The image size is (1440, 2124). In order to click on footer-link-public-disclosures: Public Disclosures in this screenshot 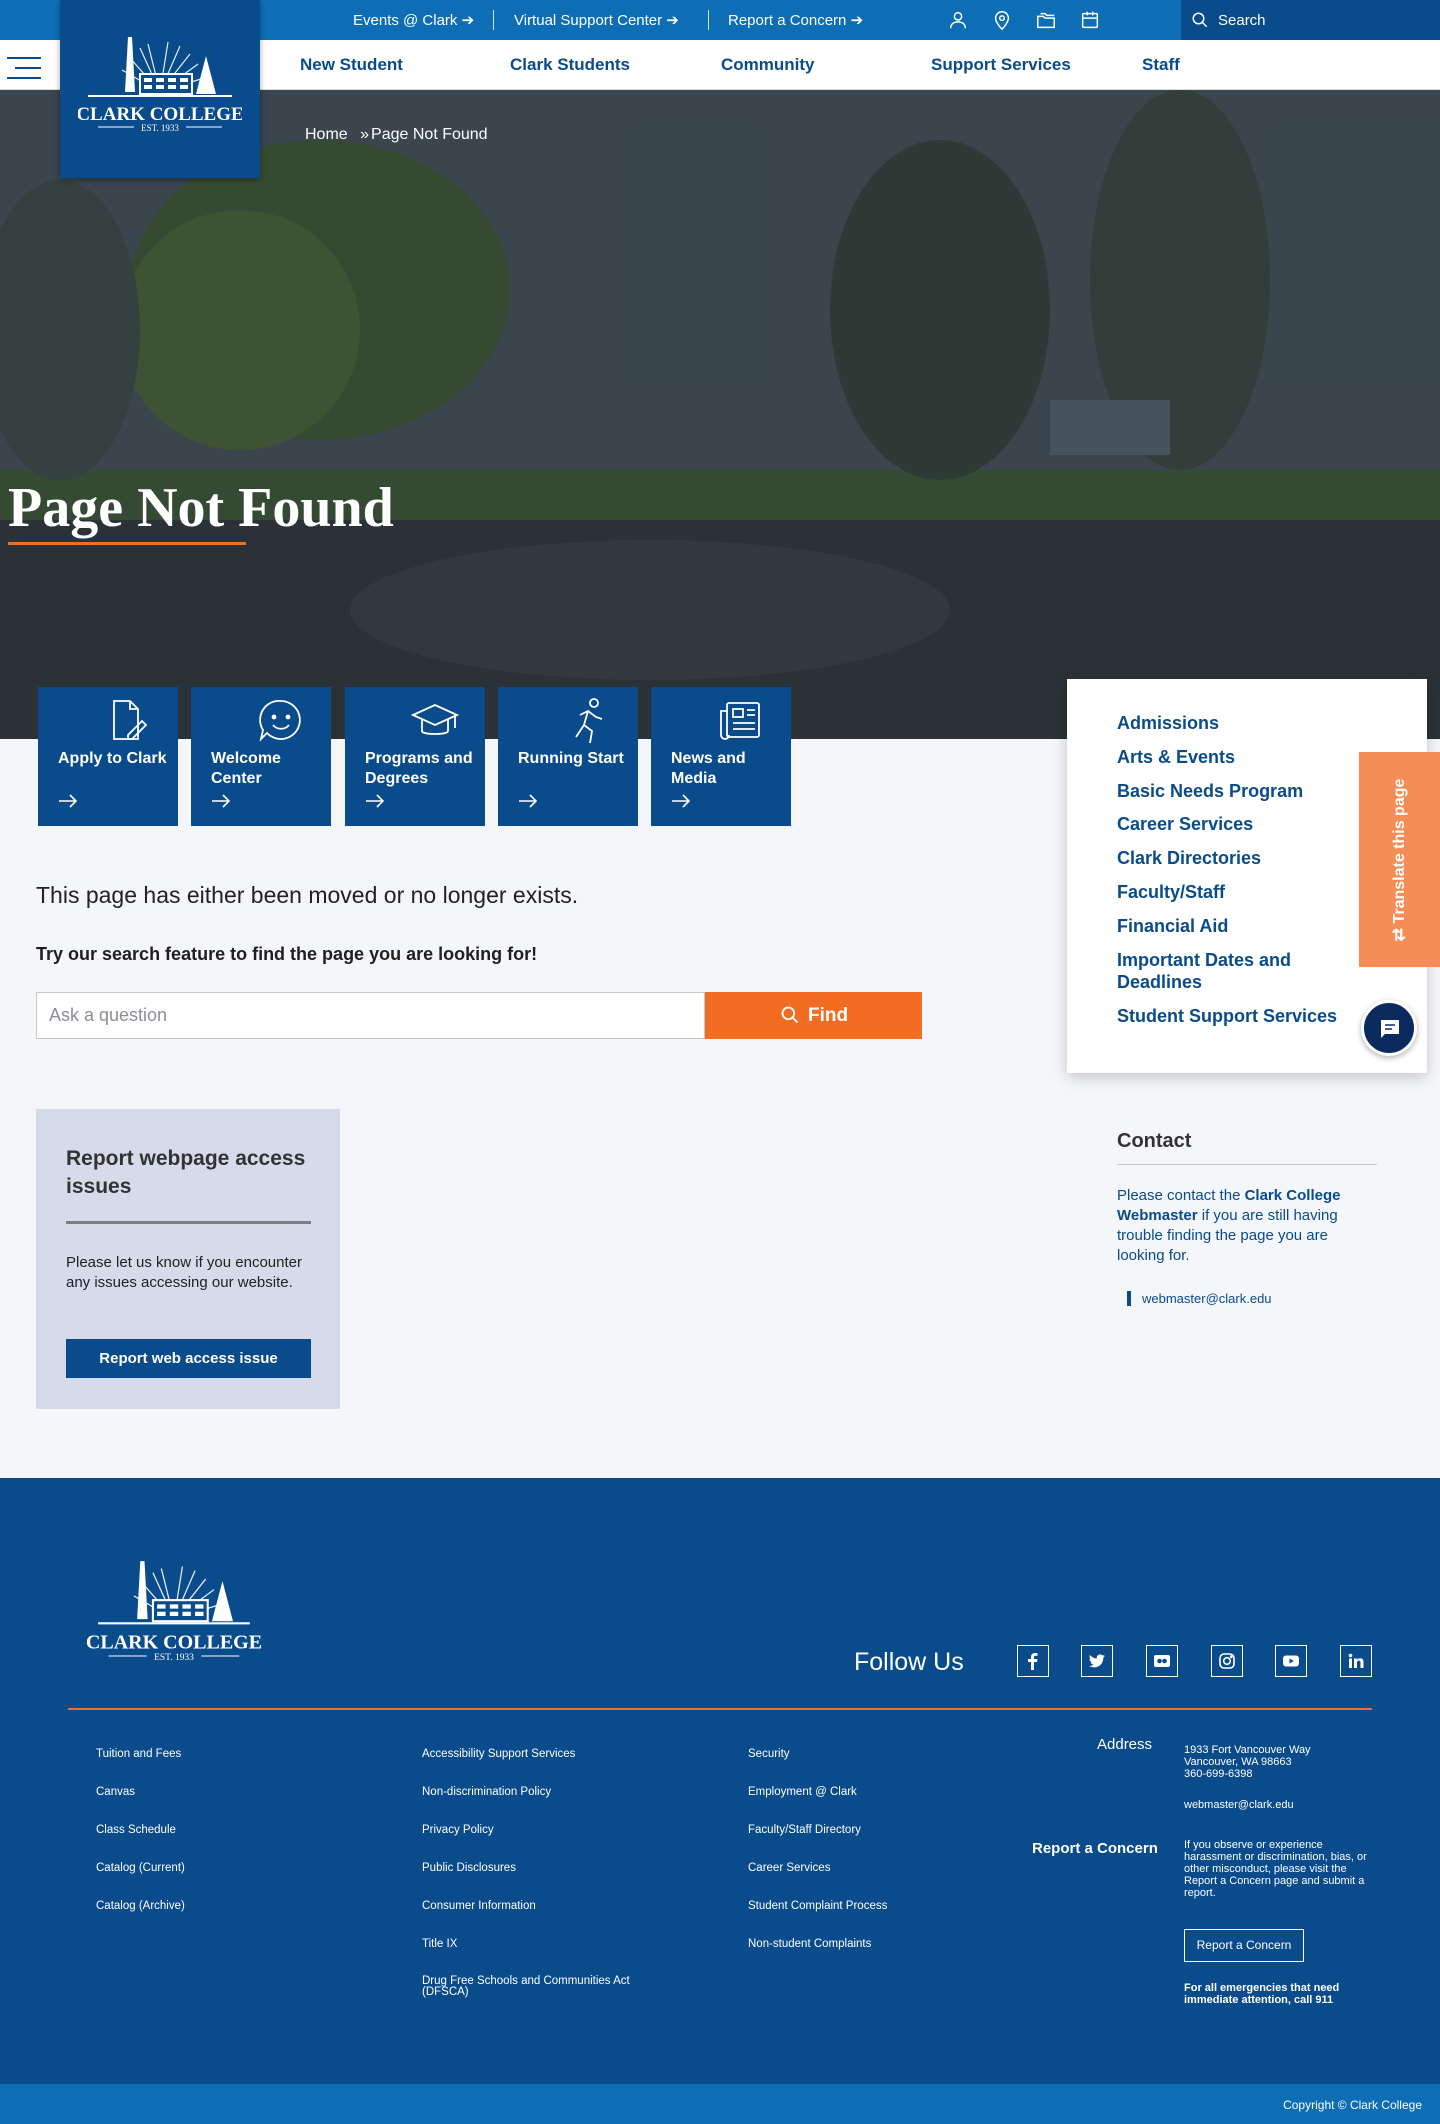, I will do `click(469, 1868)`.